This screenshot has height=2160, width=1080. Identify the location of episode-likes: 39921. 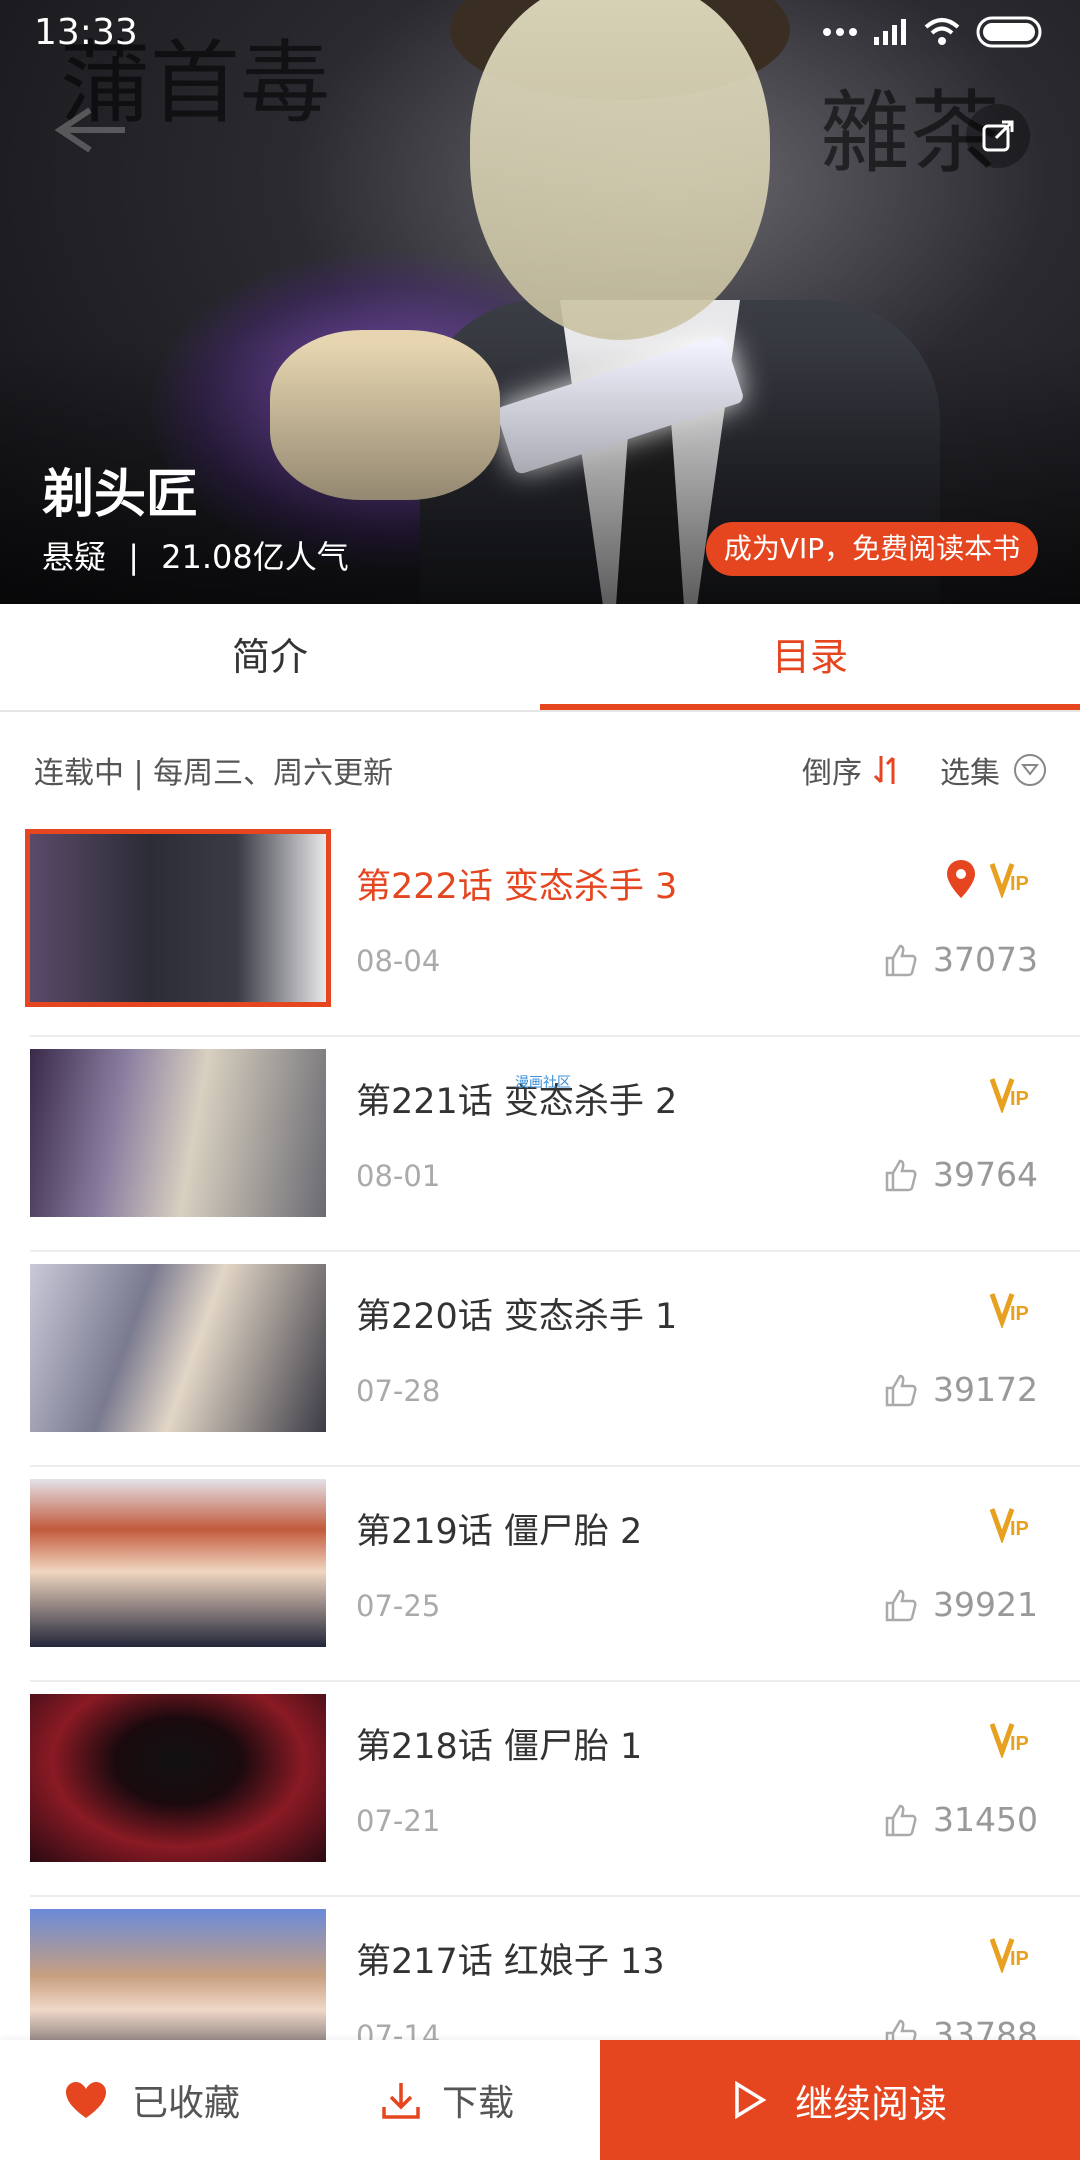
(960, 1604).